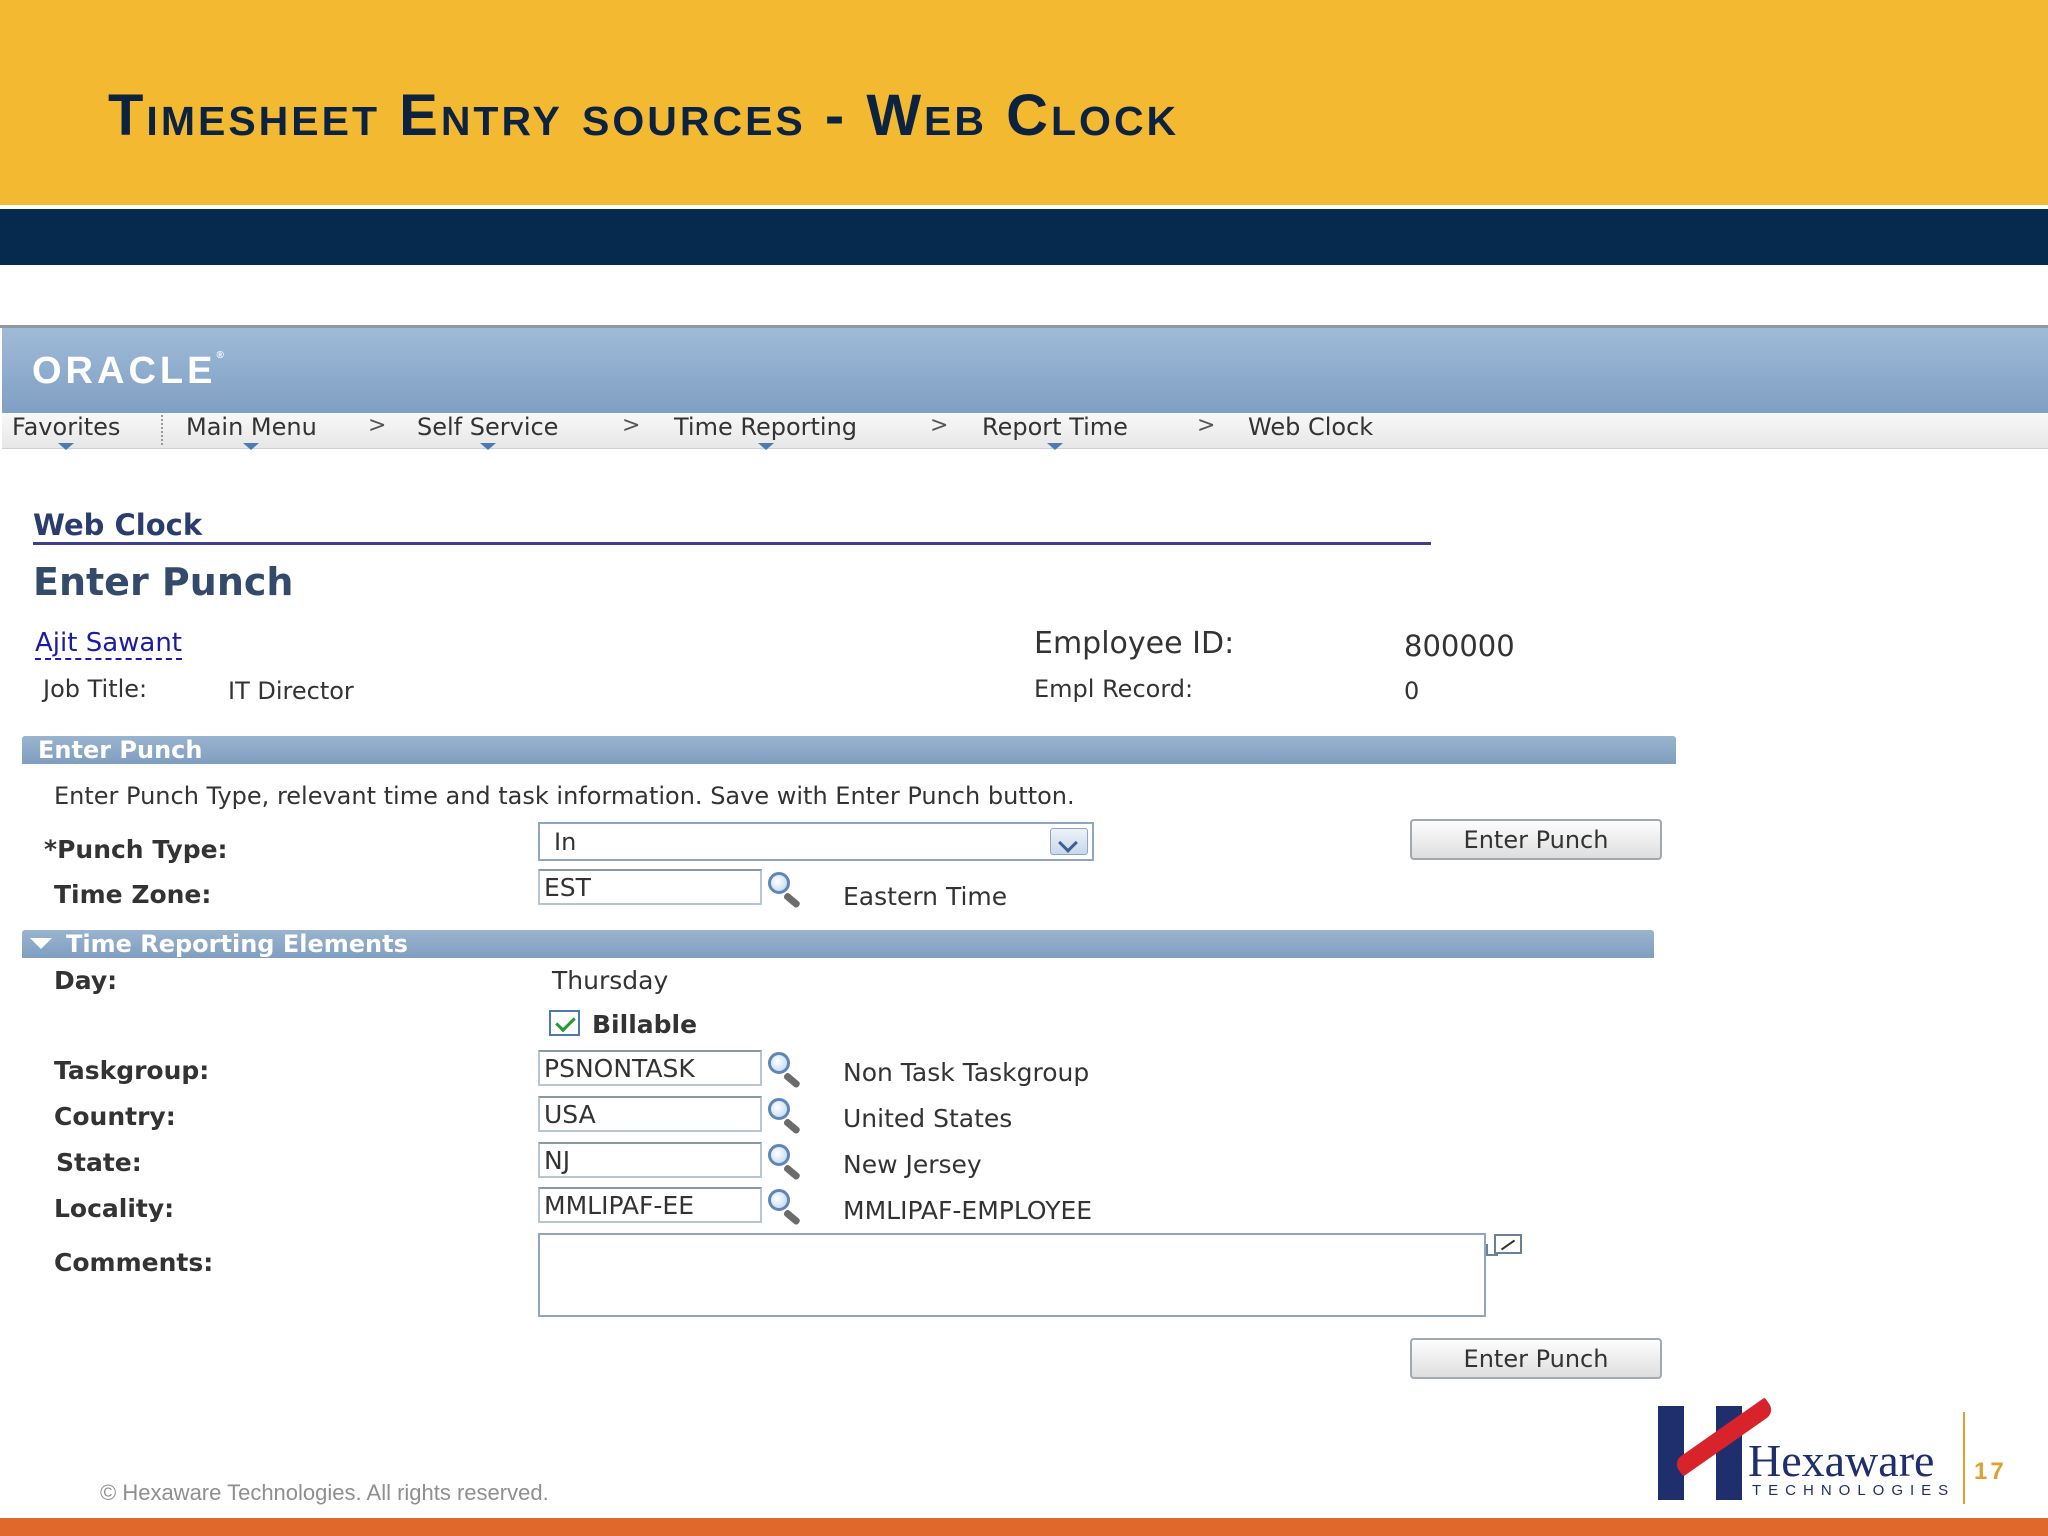 This screenshot has width=2048, height=1536. I want to click on employee-id-label: Employee ID:, so click(1134, 643).